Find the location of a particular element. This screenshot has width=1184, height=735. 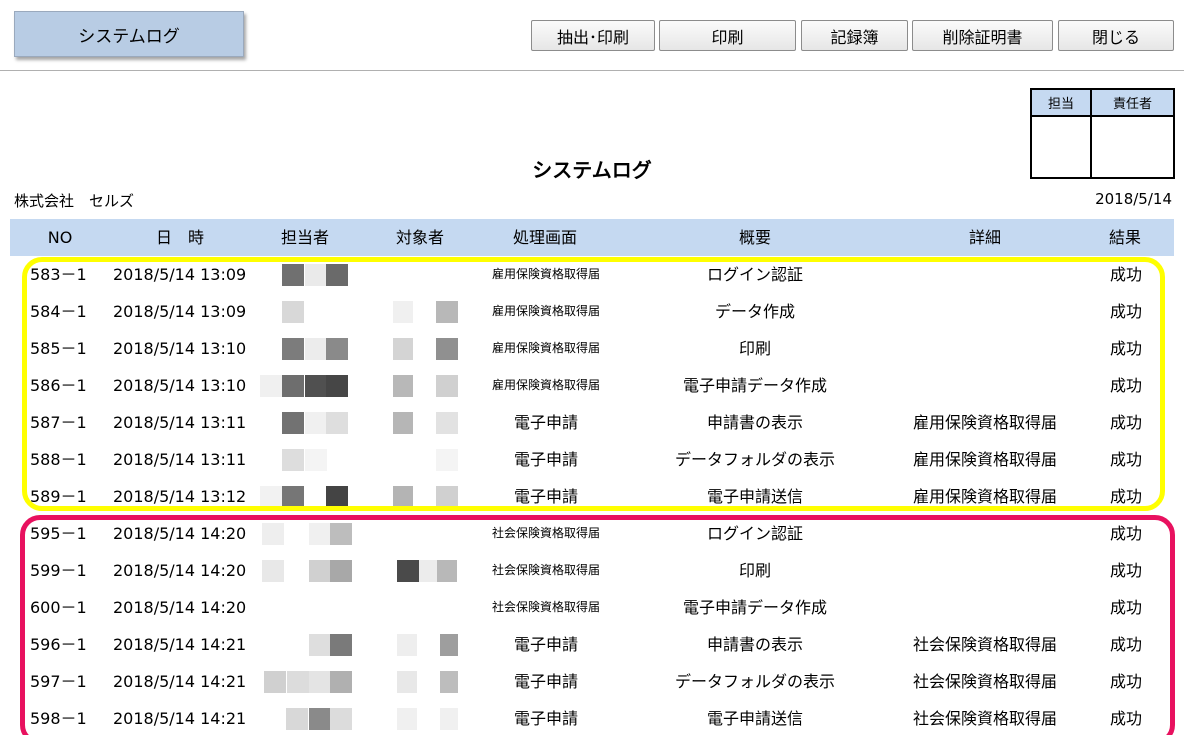

col-header-summary: 概要 is located at coordinates (754, 237).